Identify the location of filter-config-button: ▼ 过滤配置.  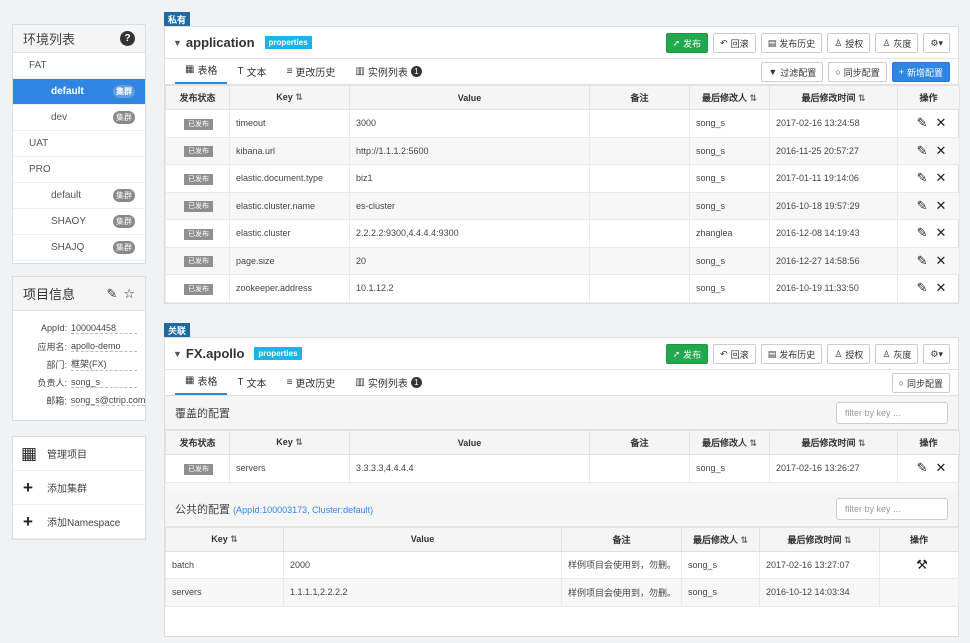
(792, 72).